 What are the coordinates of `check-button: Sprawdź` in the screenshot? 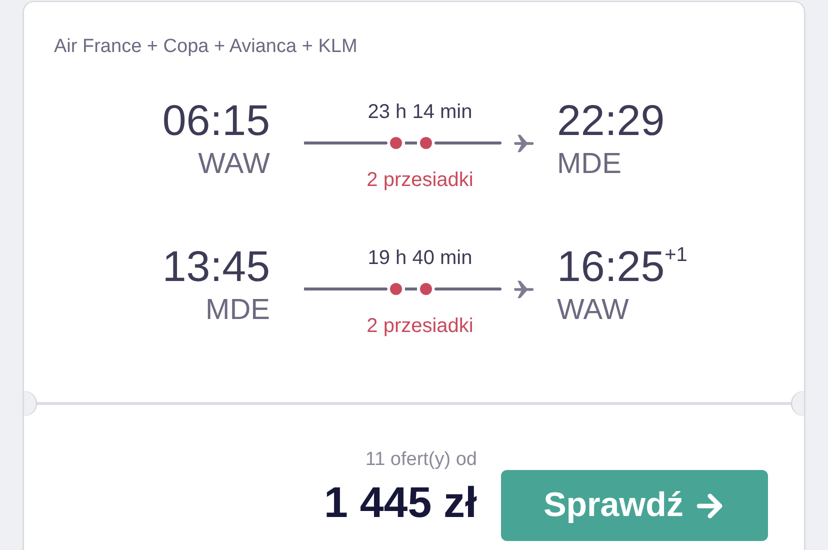 It's located at (634, 505).